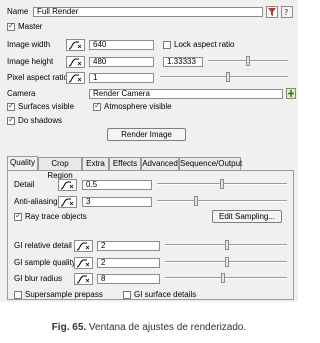  What do you see at coordinates (127, 295) in the screenshot?
I see `gi-surface-details-checkbox` at bounding box center [127, 295].